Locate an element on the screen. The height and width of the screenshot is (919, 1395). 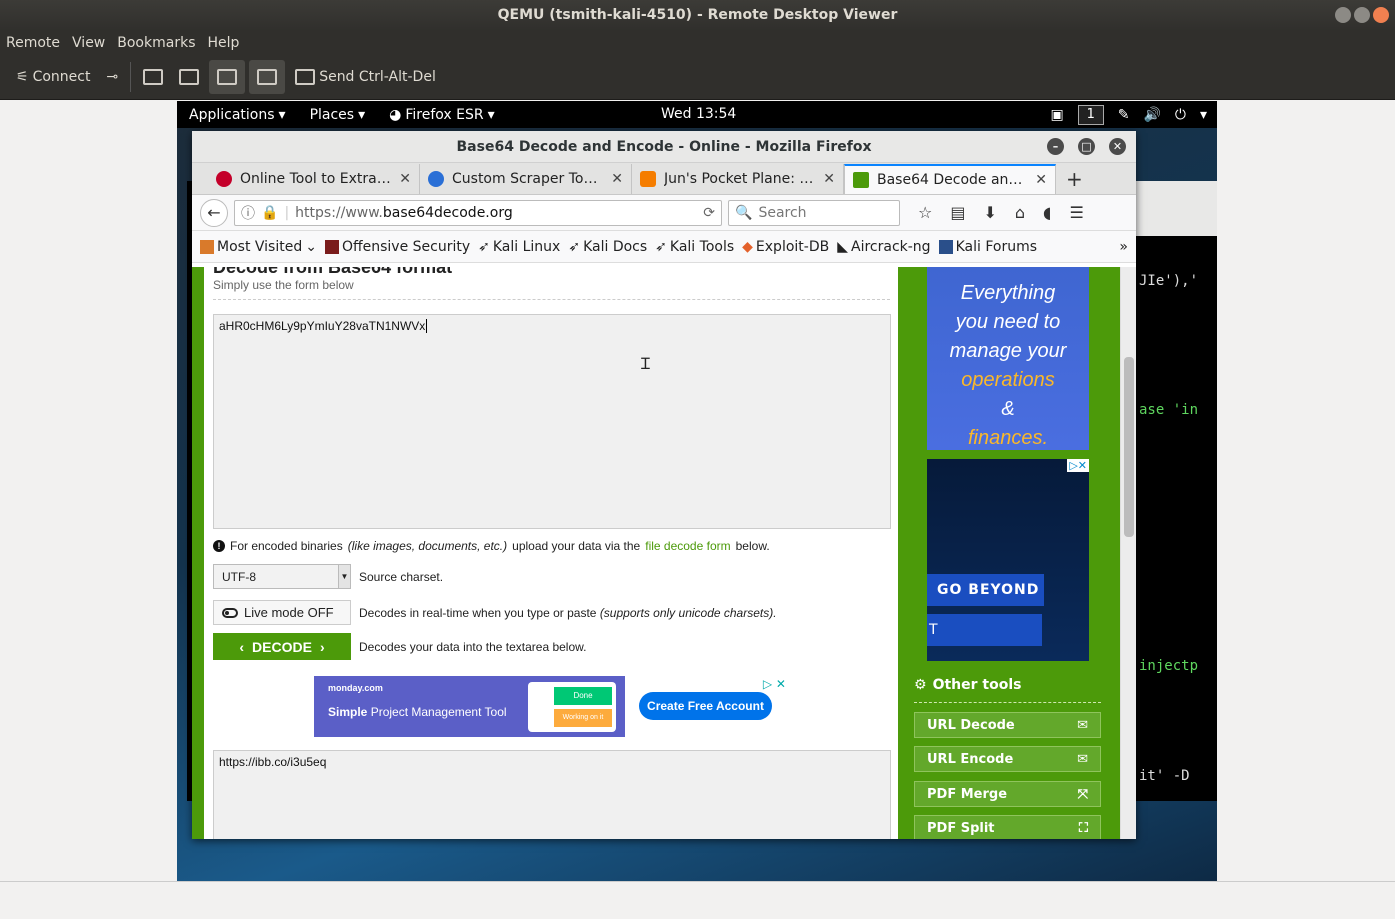
tab-custom-scraper: Custom Scraper Tool ... ✕ is located at coordinates (526, 179).